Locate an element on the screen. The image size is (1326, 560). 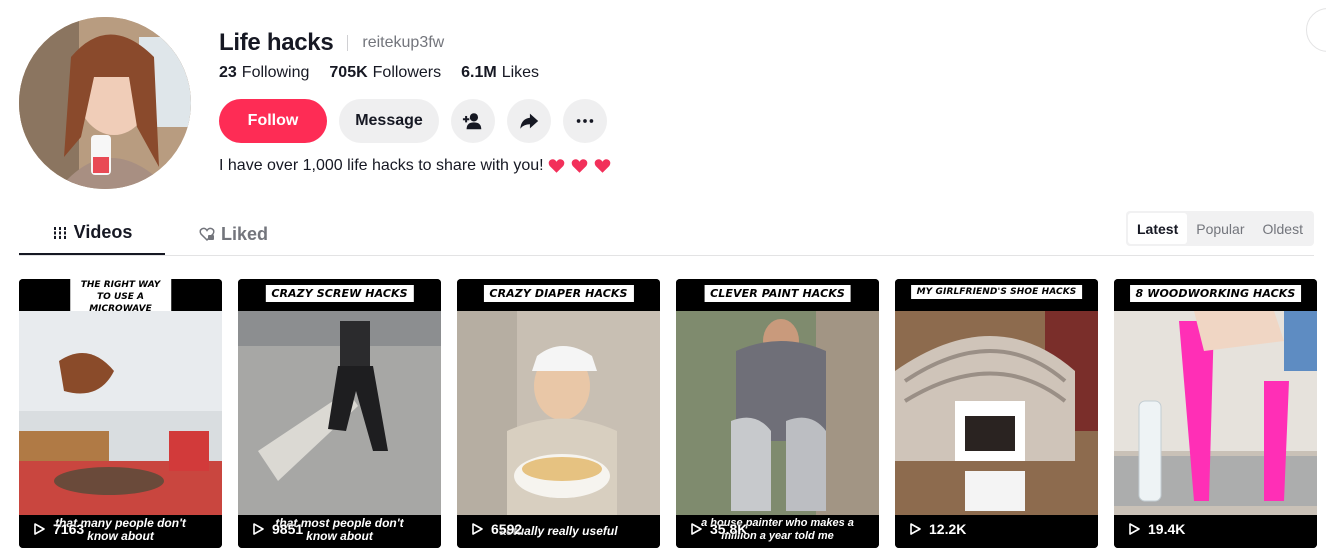
video-card: 8 WOODWORKING HACKS 19.4K is located at coordinates (1215, 413).